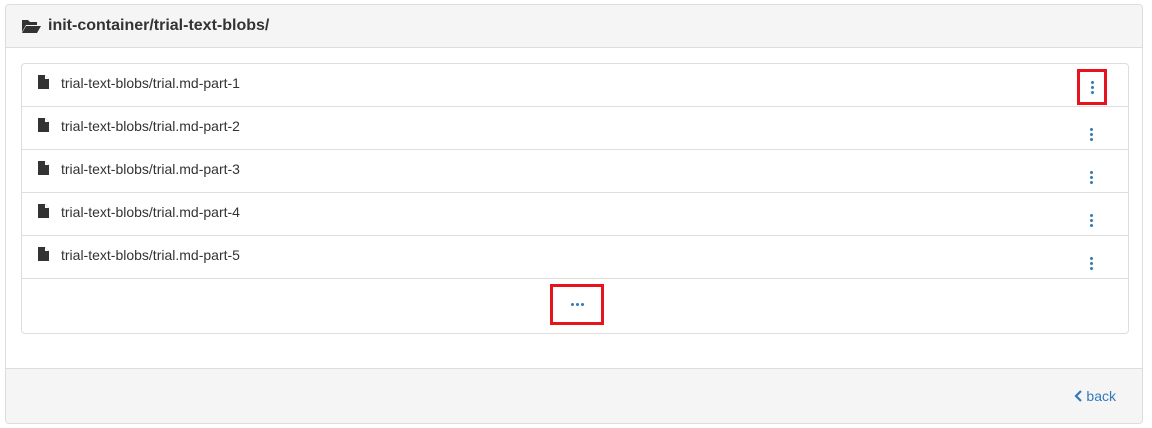 The image size is (1152, 428). What do you see at coordinates (575, 171) in the screenshot?
I see `list-item: trial-text-blobs/trial.md-part-3` at bounding box center [575, 171].